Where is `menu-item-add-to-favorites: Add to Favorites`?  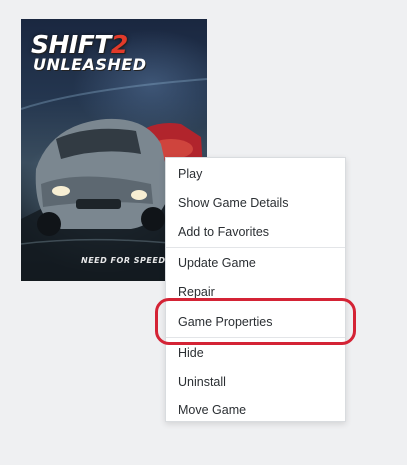
menu-item-add-to-favorites: Add to Favorites is located at coordinates (223, 232).